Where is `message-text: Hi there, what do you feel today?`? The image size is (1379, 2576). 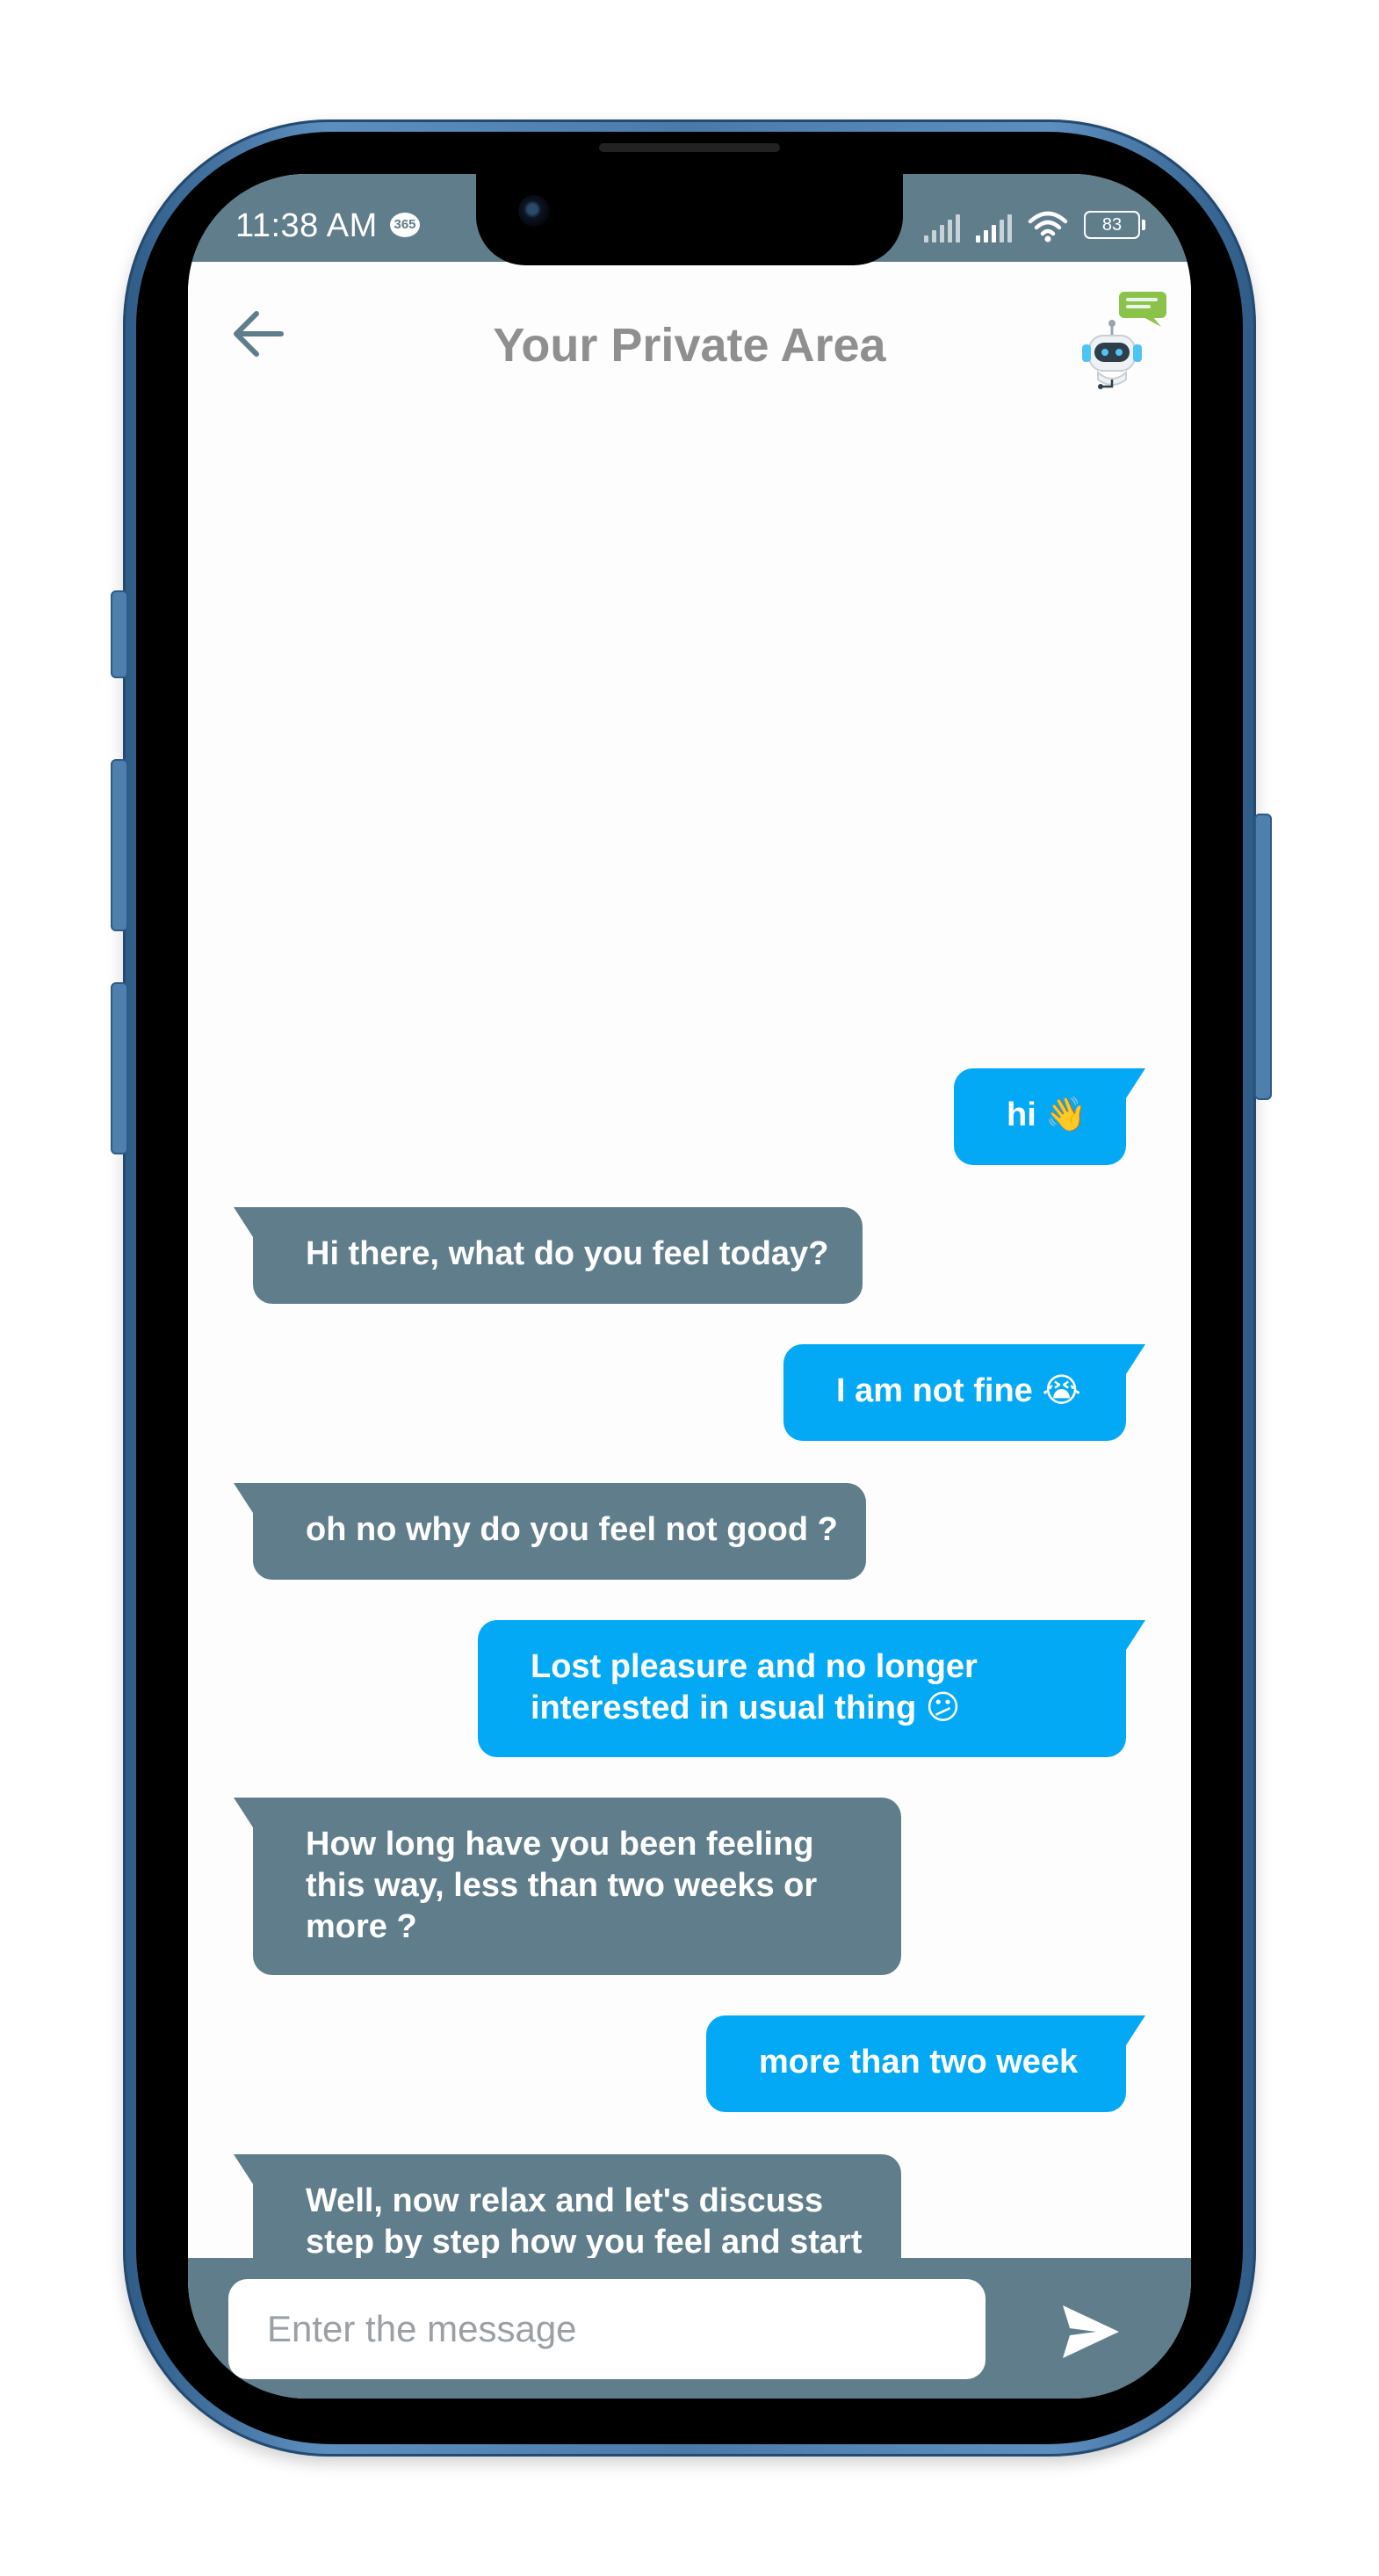
message-text: Hi there, what do you feel today? is located at coordinates (567, 1253).